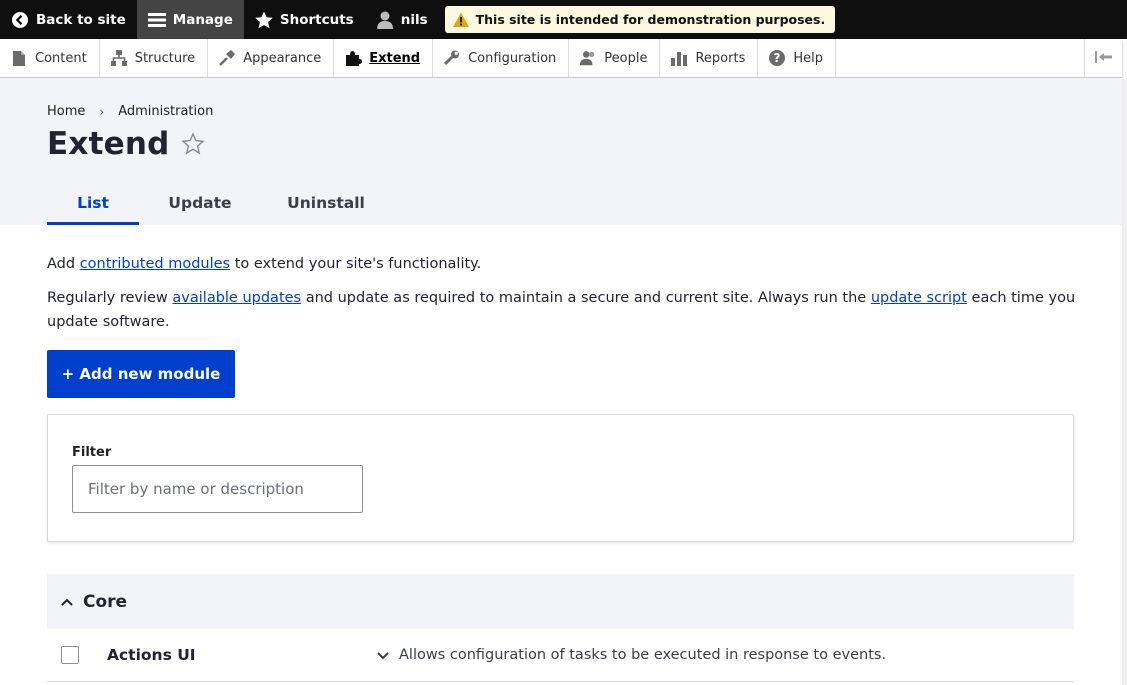 This screenshot has width=1127, height=685. What do you see at coordinates (282, 58) in the screenshot?
I see `tray-item-label: Appearance` at bounding box center [282, 58].